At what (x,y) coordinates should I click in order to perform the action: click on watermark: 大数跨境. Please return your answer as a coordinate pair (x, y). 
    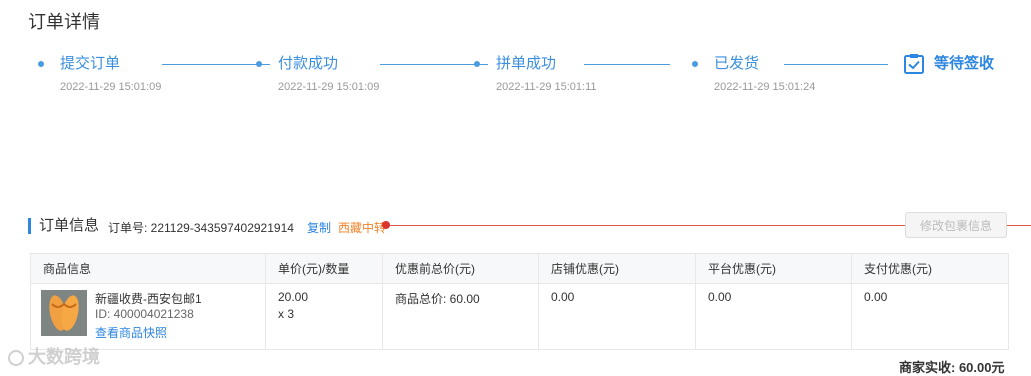
    Looking at the image, I should click on (54, 356).